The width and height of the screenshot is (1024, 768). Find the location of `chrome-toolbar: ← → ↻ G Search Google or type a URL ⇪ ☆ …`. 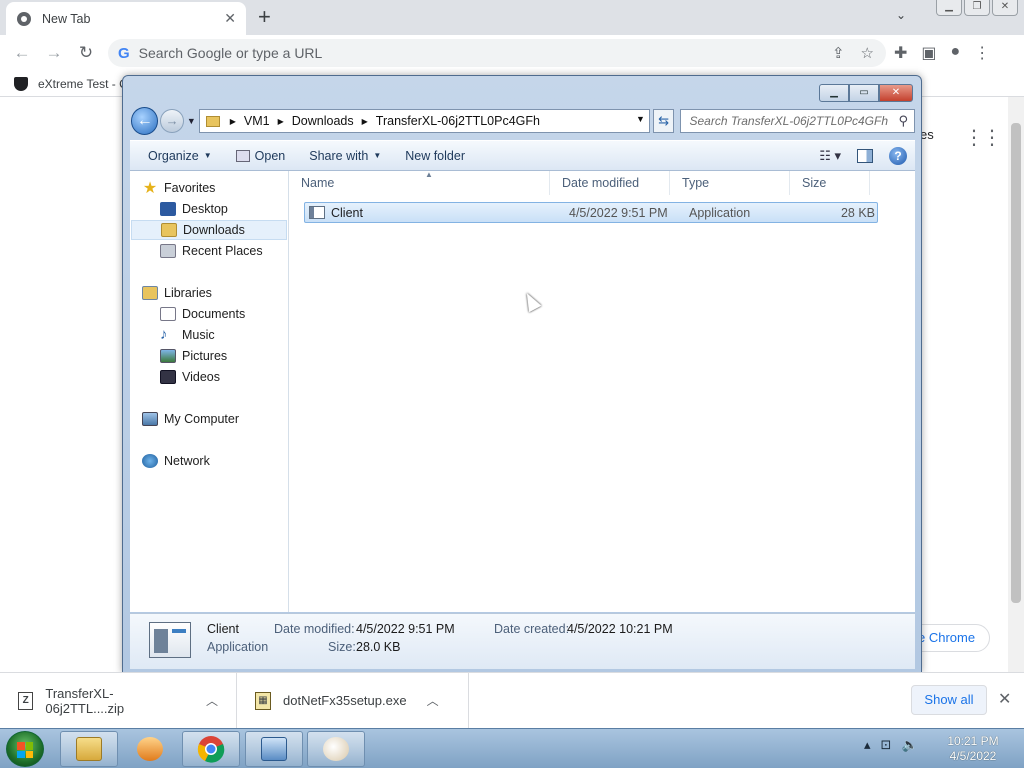

chrome-toolbar: ← → ↻ G Search Google or type a URL ⇪ ☆ … is located at coordinates (512, 53).